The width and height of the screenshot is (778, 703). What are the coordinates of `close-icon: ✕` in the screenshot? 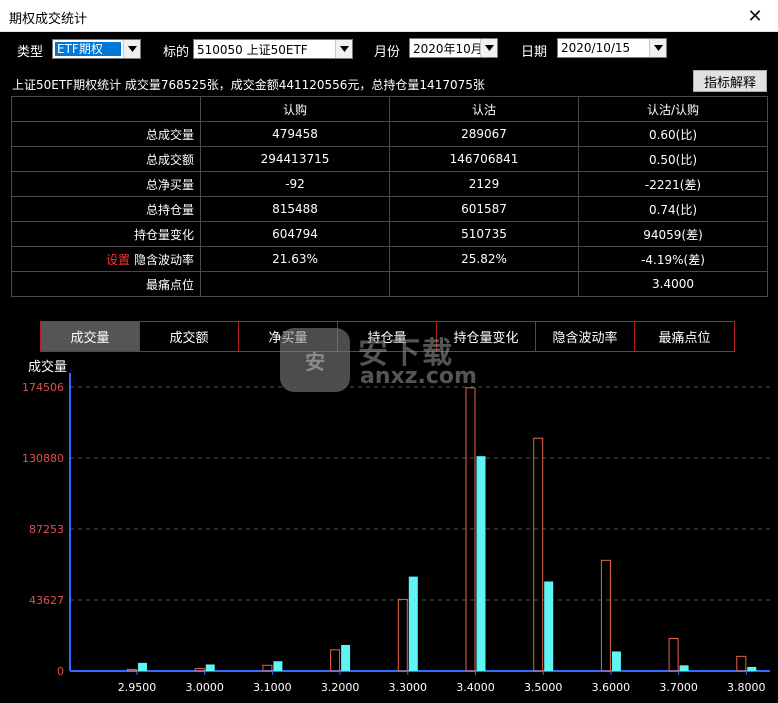 It's located at (755, 16).